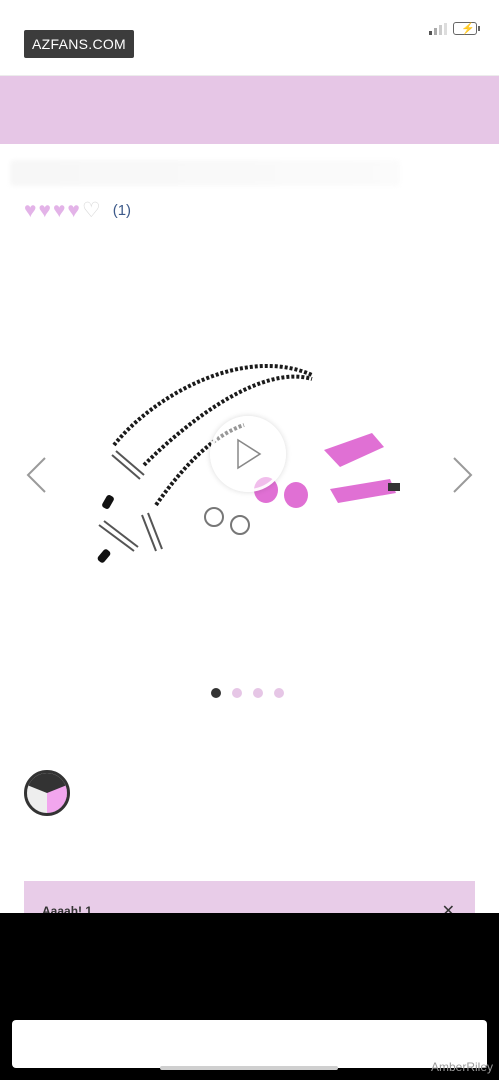 This screenshot has width=499, height=1080. Describe the element at coordinates (249, 1044) in the screenshot. I see `bottom-action-bar` at that location.